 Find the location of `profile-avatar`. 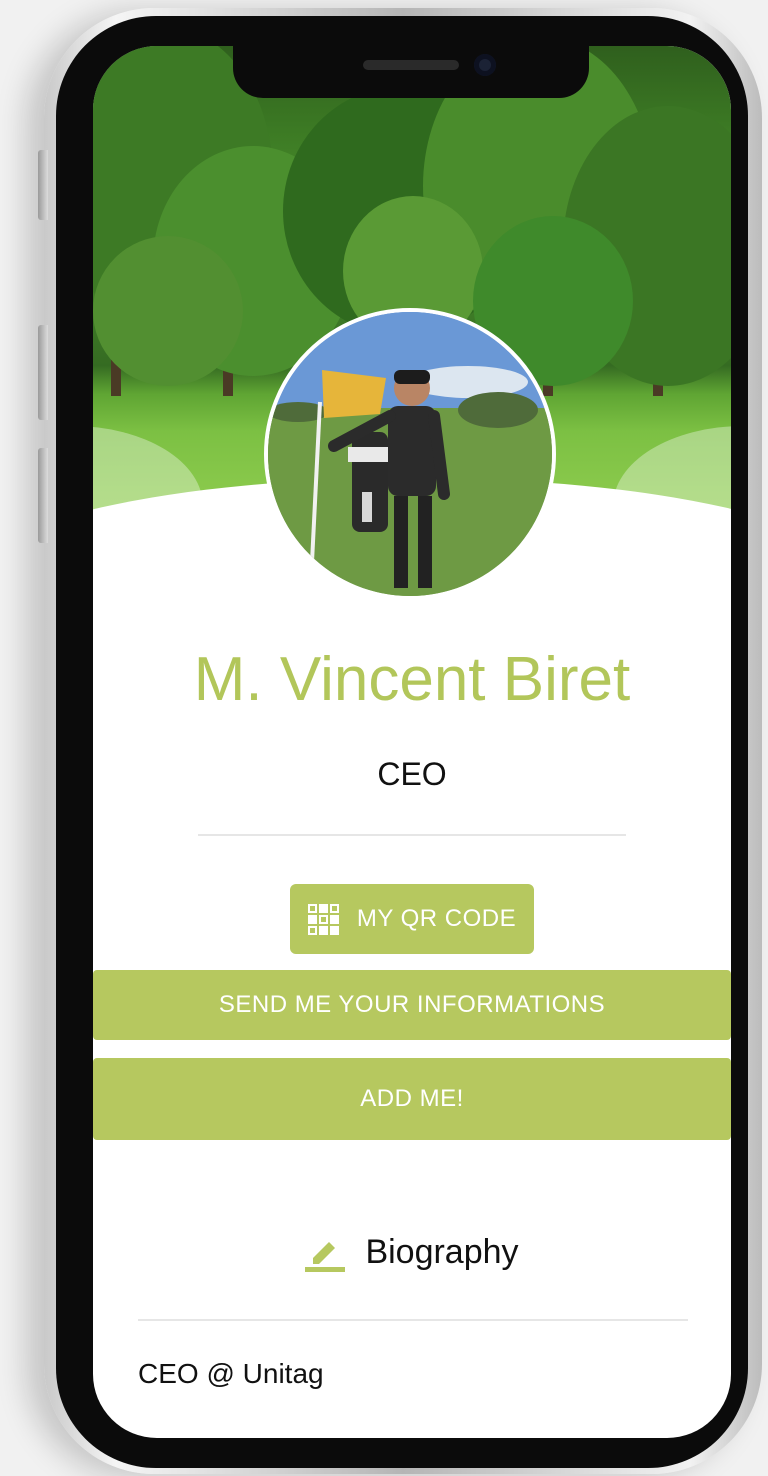

profile-avatar is located at coordinates (410, 454).